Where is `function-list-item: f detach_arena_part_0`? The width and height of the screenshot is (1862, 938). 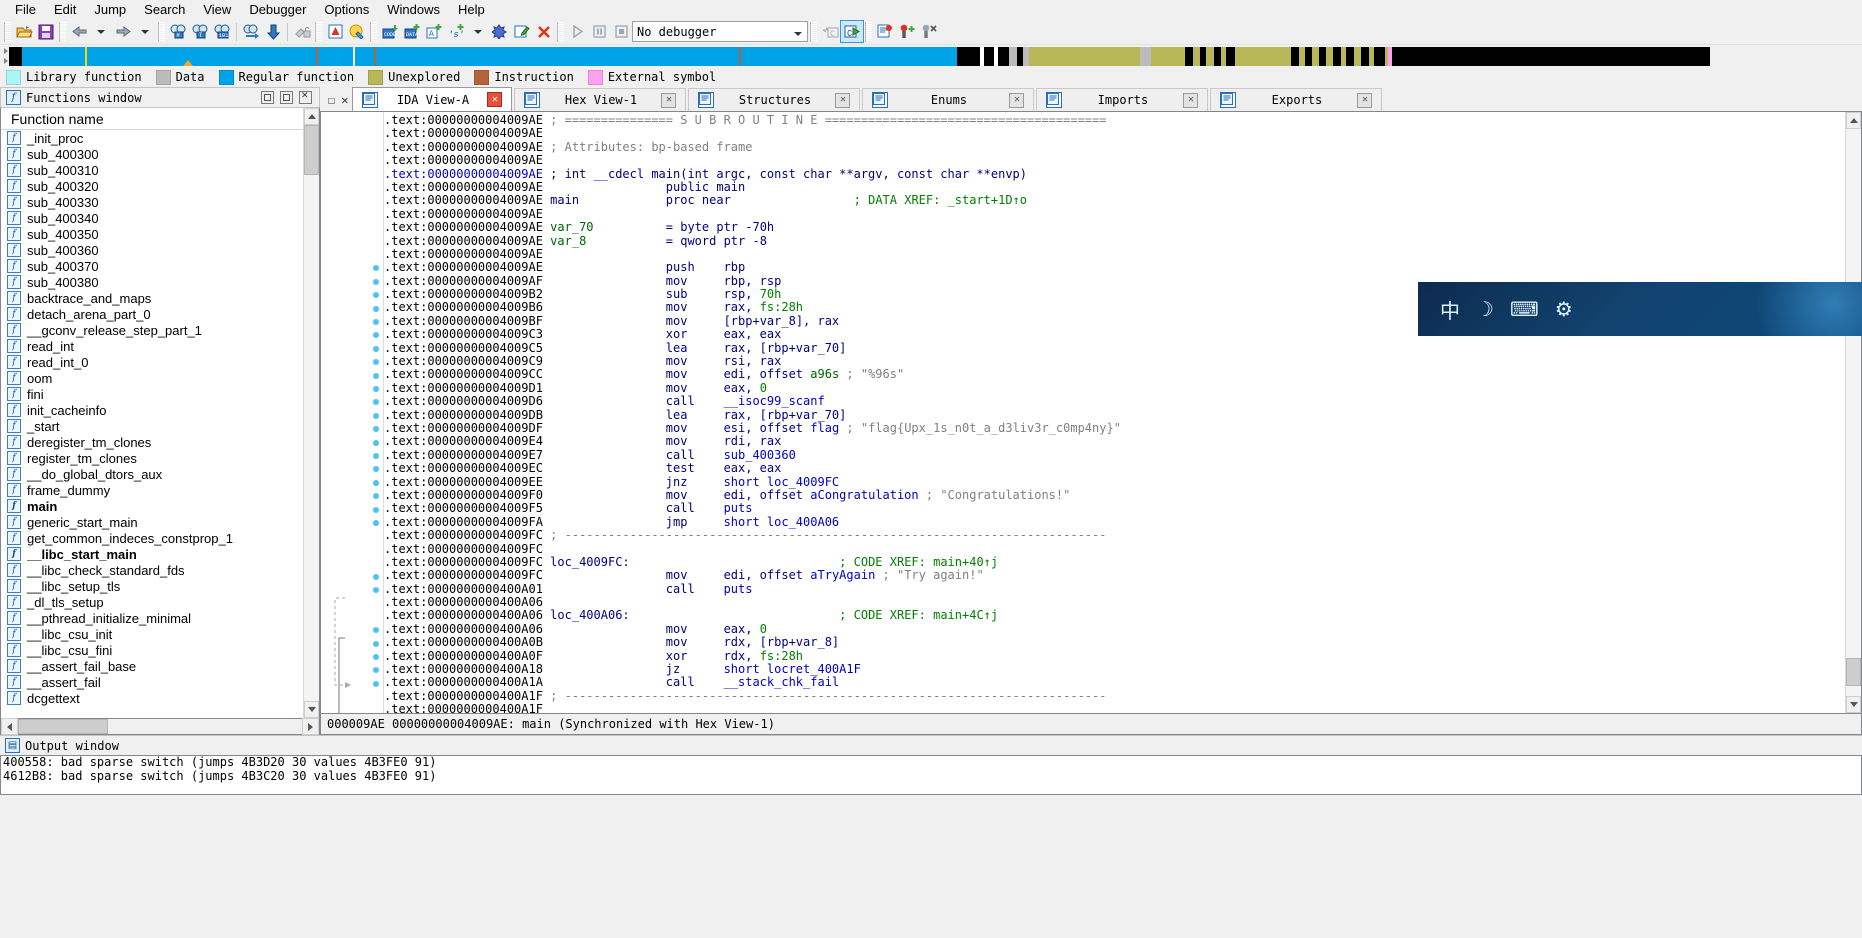 function-list-item: f detach_arena_part_0 is located at coordinates (152, 314).